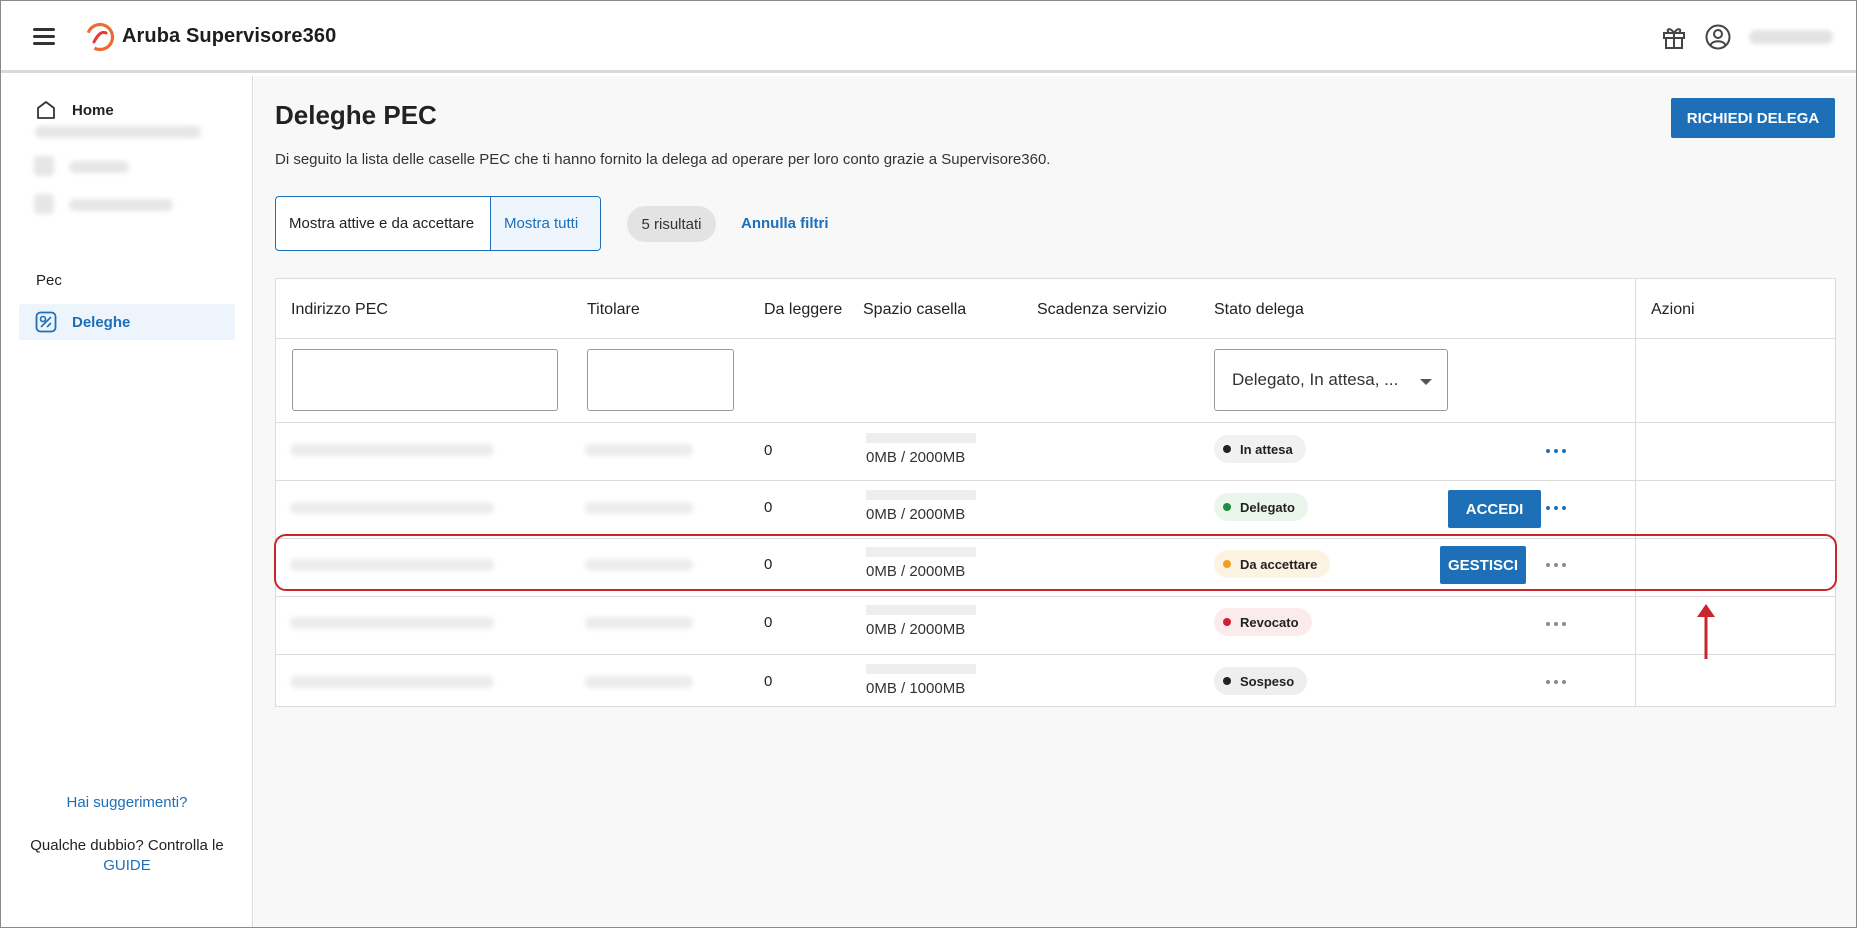  I want to click on status-badge: Sospeso, so click(1261, 681).